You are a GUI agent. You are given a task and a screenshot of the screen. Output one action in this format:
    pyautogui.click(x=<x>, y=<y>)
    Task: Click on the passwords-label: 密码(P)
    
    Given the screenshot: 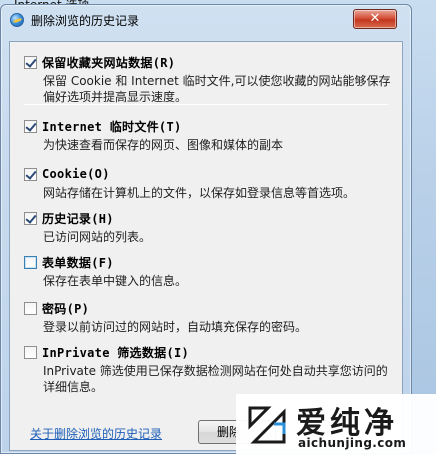 What is the action you would take?
    pyautogui.click(x=66, y=308)
    